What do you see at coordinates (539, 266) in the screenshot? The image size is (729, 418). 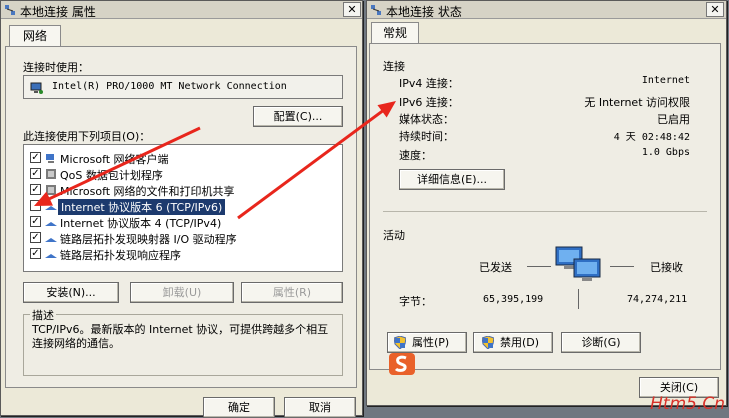 I see `sent-line` at bounding box center [539, 266].